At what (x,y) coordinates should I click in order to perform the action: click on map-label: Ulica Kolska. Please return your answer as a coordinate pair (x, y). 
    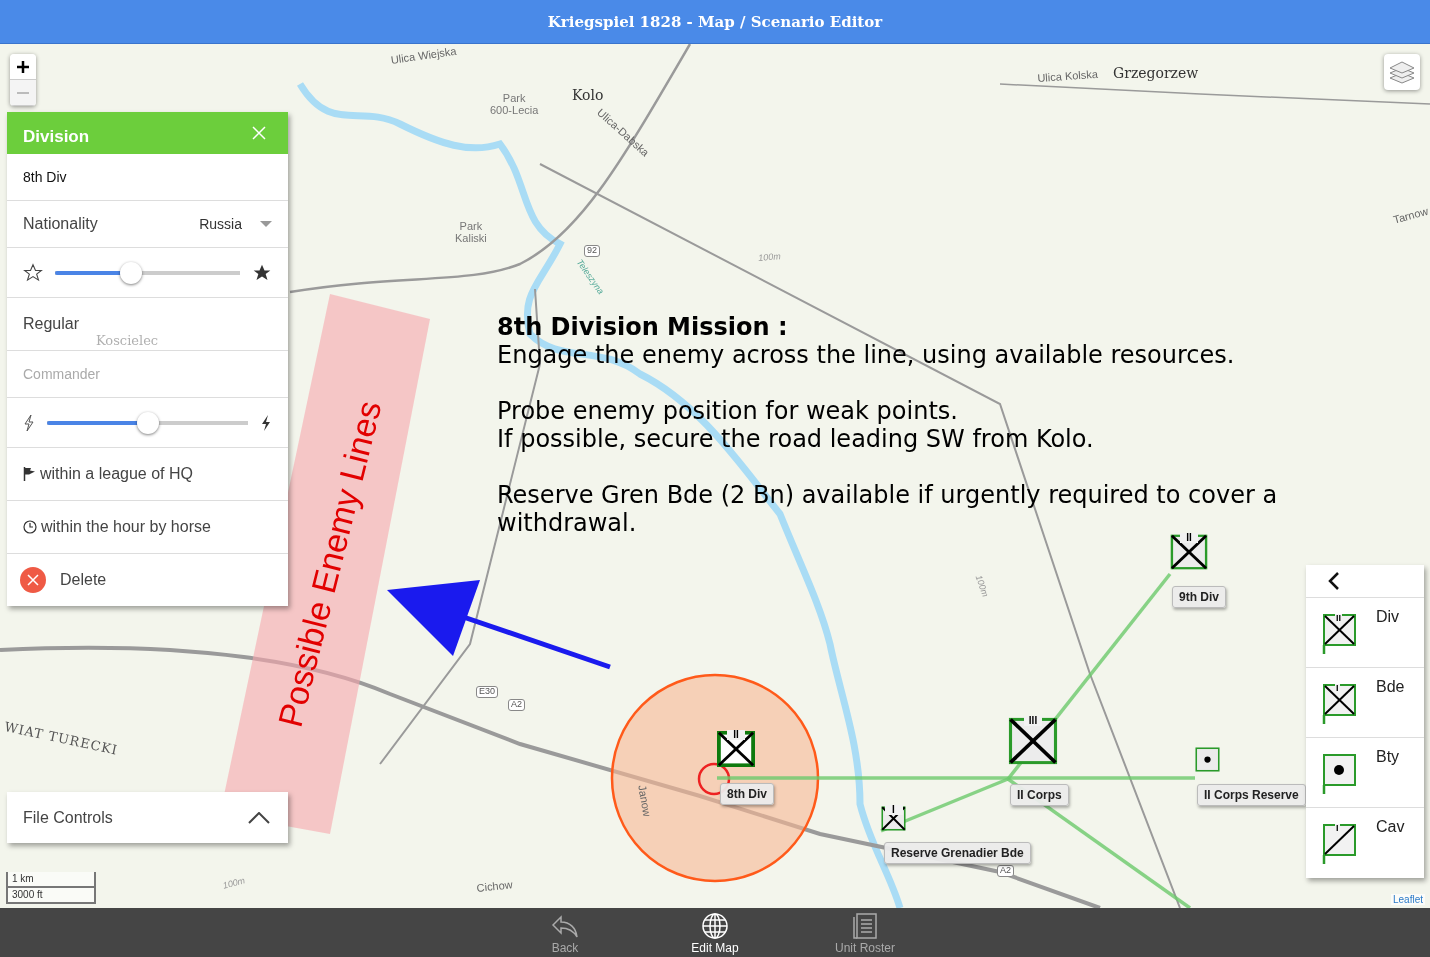
    Looking at the image, I should click on (1068, 76).